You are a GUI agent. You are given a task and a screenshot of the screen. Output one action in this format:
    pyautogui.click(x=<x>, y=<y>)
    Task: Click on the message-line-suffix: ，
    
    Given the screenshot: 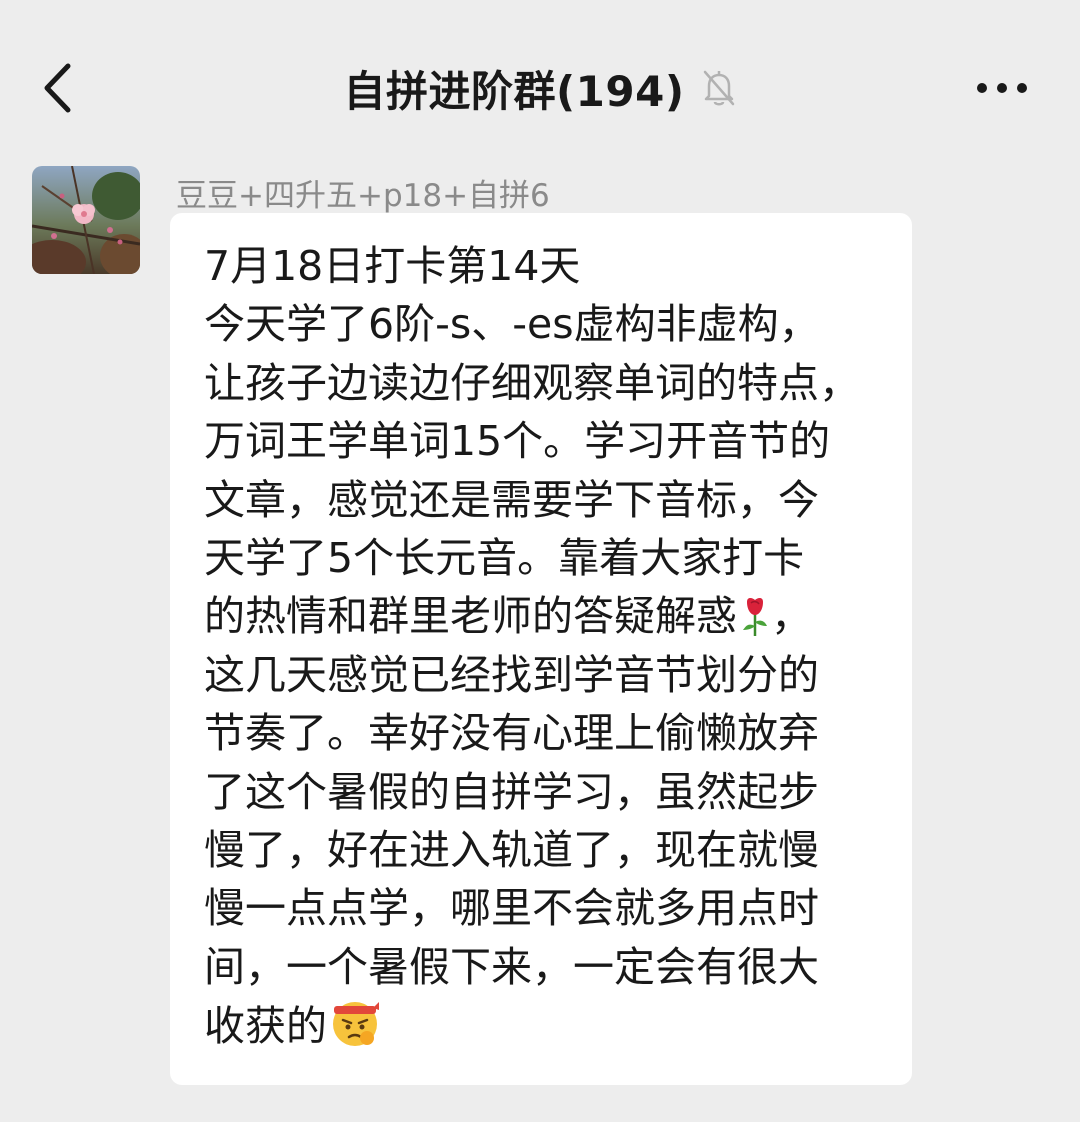 What is the action you would take?
    pyautogui.click(x=791, y=616)
    